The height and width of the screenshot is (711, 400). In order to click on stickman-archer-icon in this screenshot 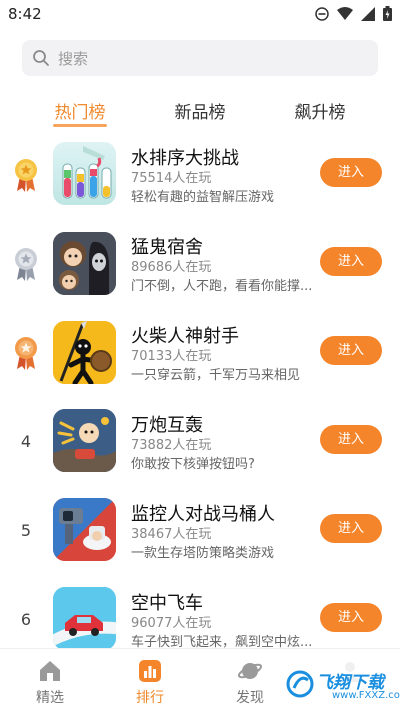, I will do `click(84, 352)`.